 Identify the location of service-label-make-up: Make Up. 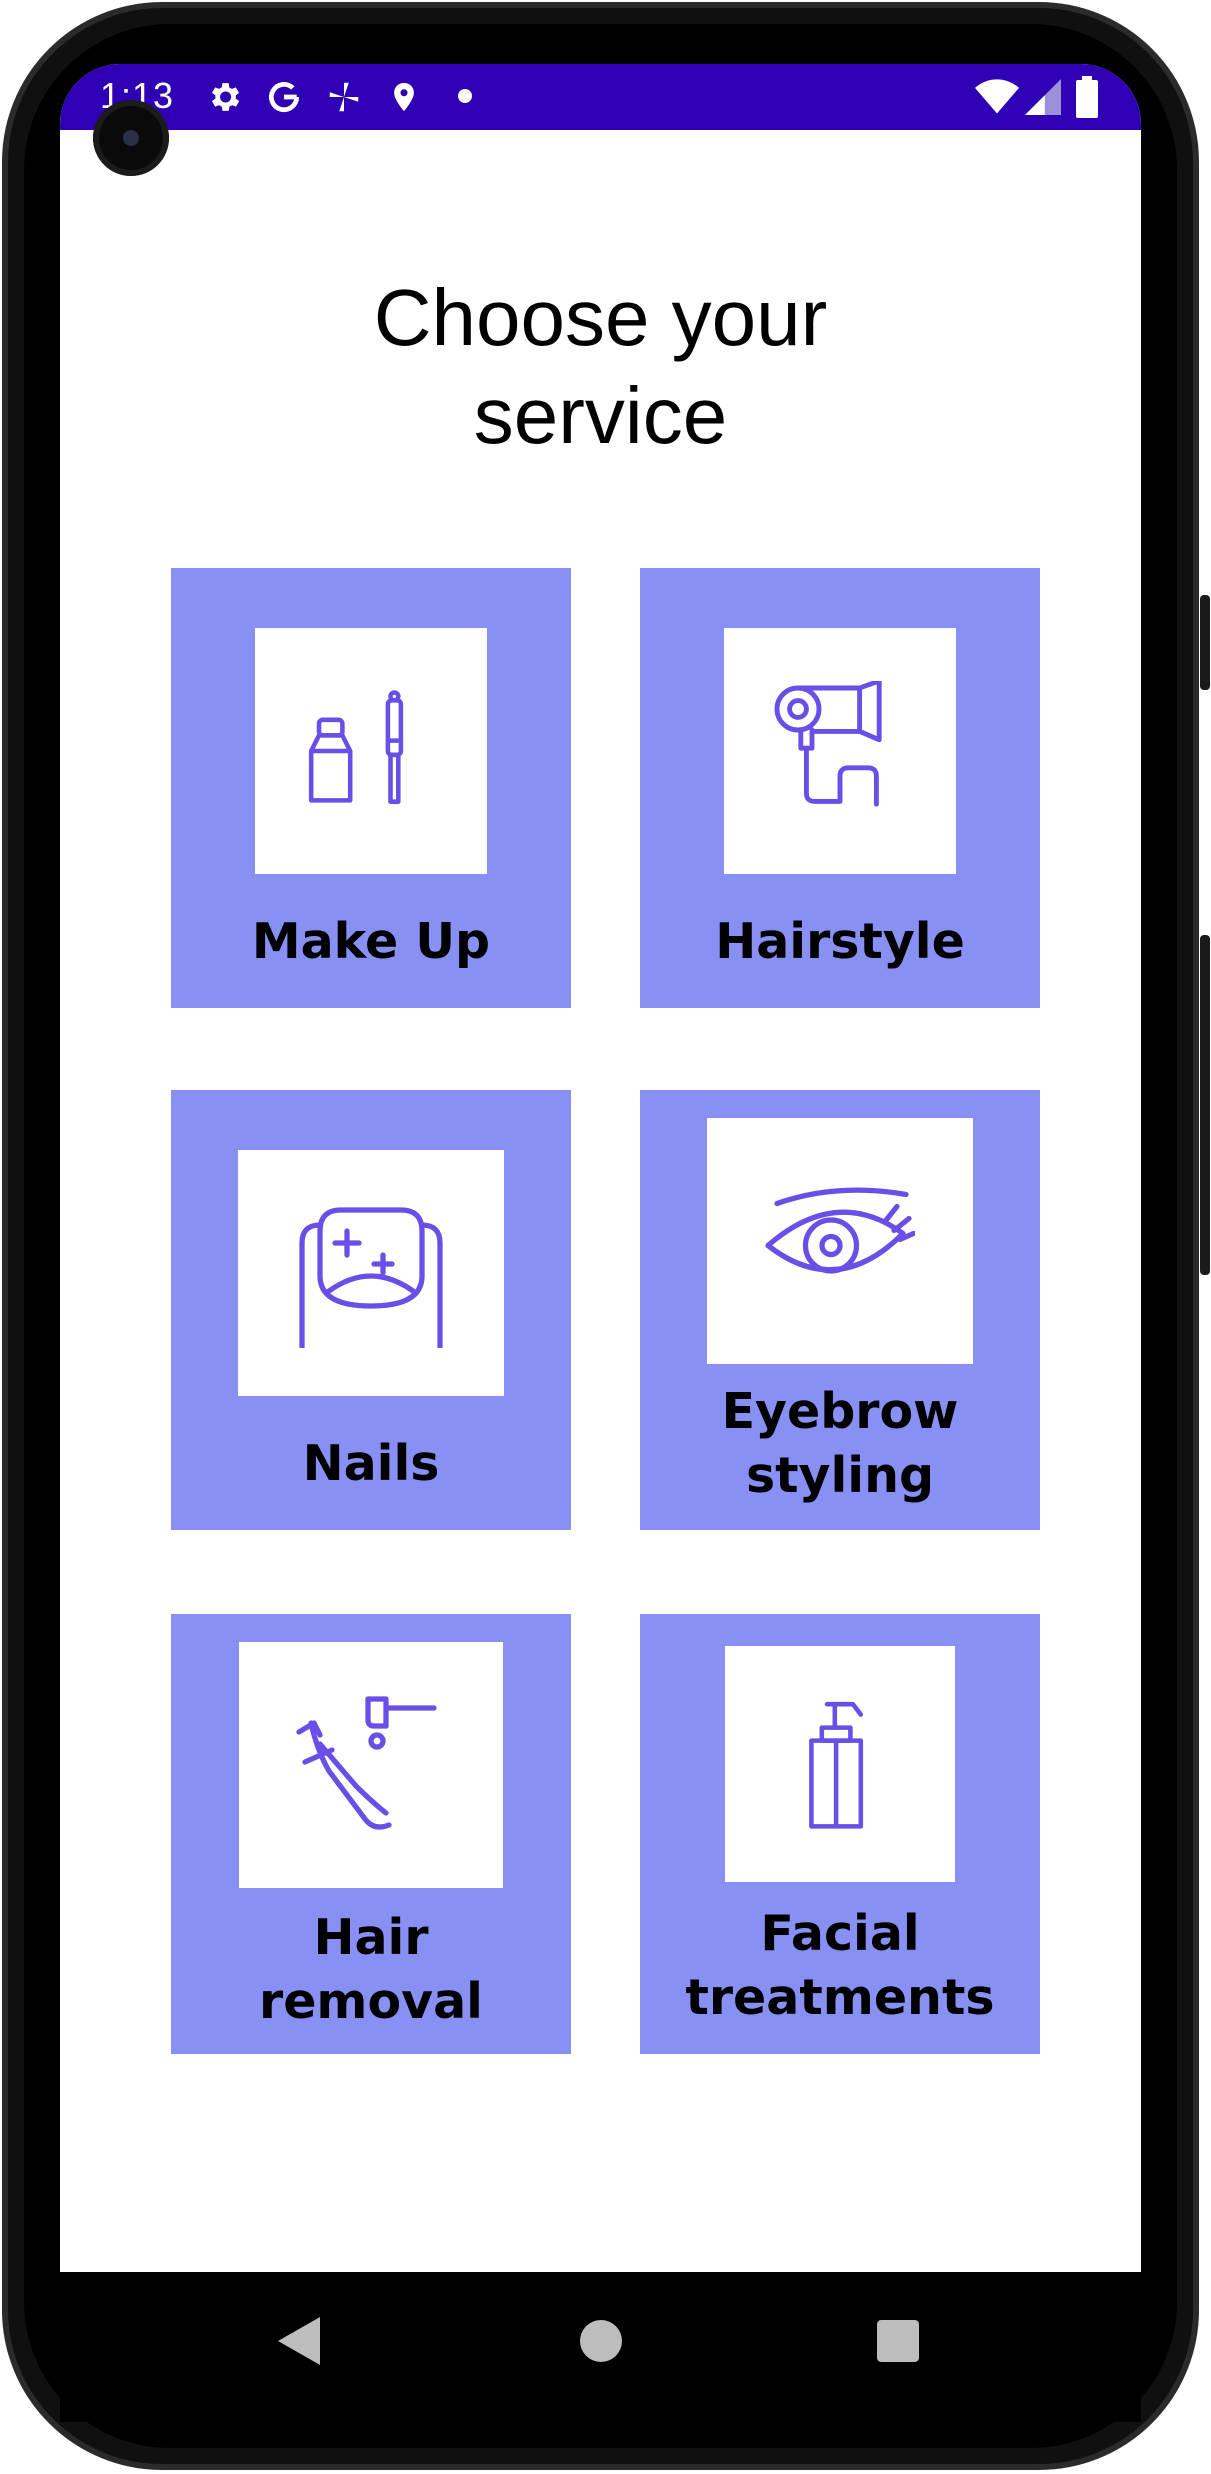
(371, 941).